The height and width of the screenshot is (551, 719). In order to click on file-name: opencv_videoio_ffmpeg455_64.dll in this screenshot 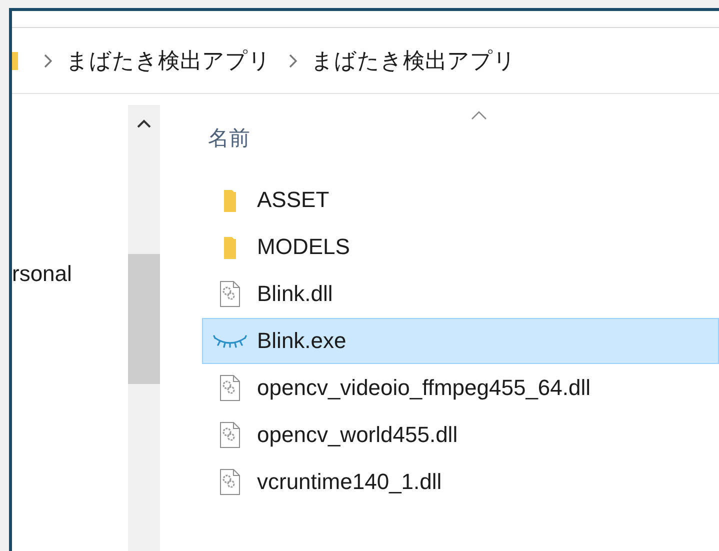, I will do `click(424, 388)`.